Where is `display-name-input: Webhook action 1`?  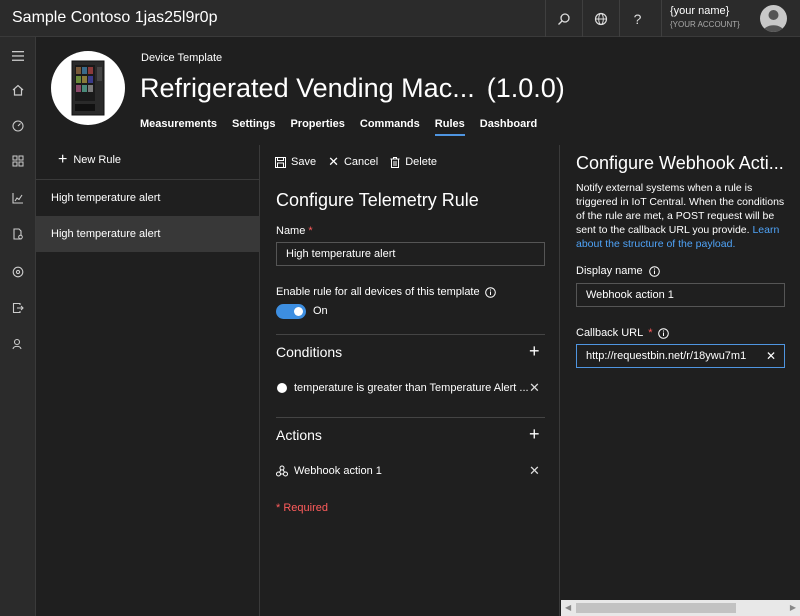 display-name-input: Webhook action 1 is located at coordinates (680, 295).